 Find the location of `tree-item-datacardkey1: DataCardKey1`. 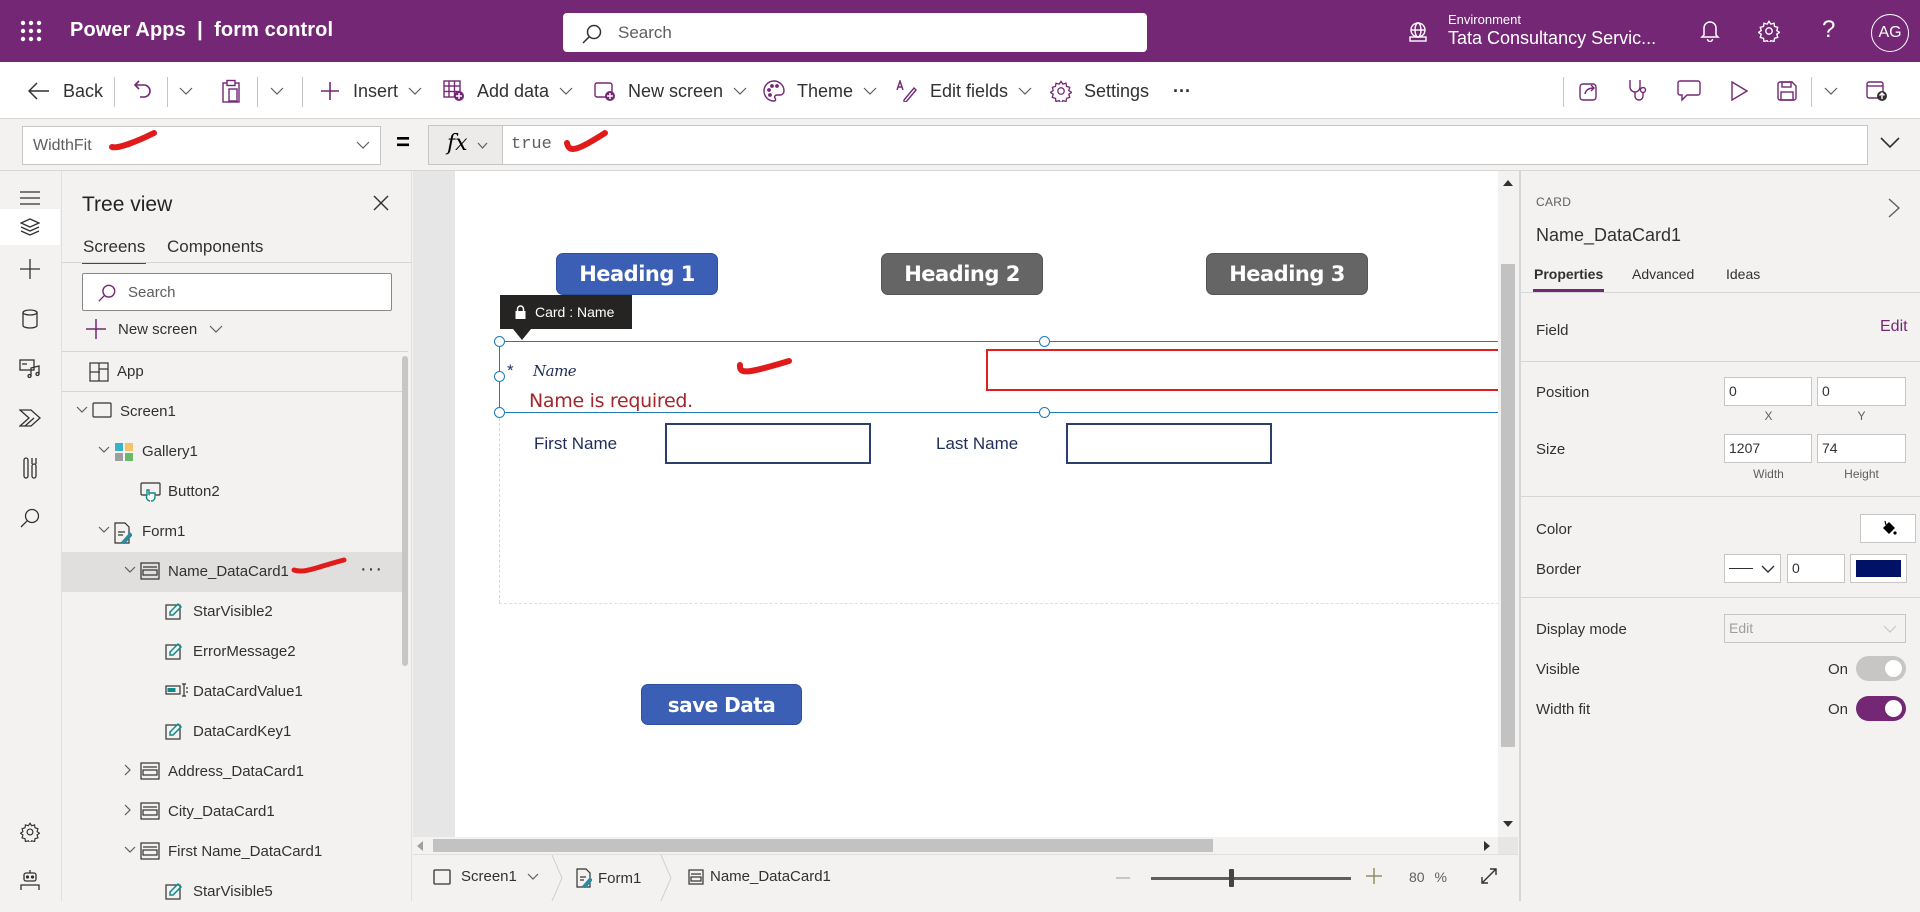

tree-item-datacardkey1: DataCardKey1 is located at coordinates (235, 732).